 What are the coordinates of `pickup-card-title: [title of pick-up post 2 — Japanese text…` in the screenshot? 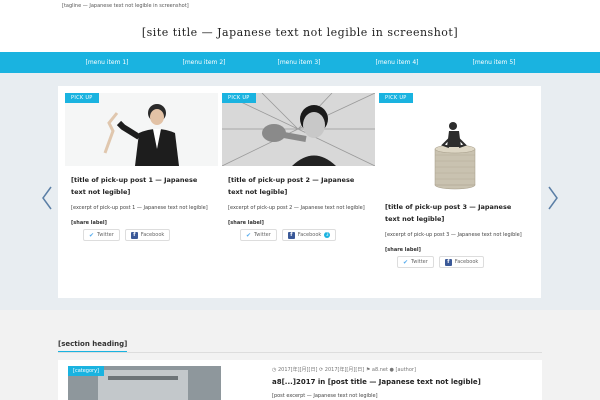 It's located at (298, 186).